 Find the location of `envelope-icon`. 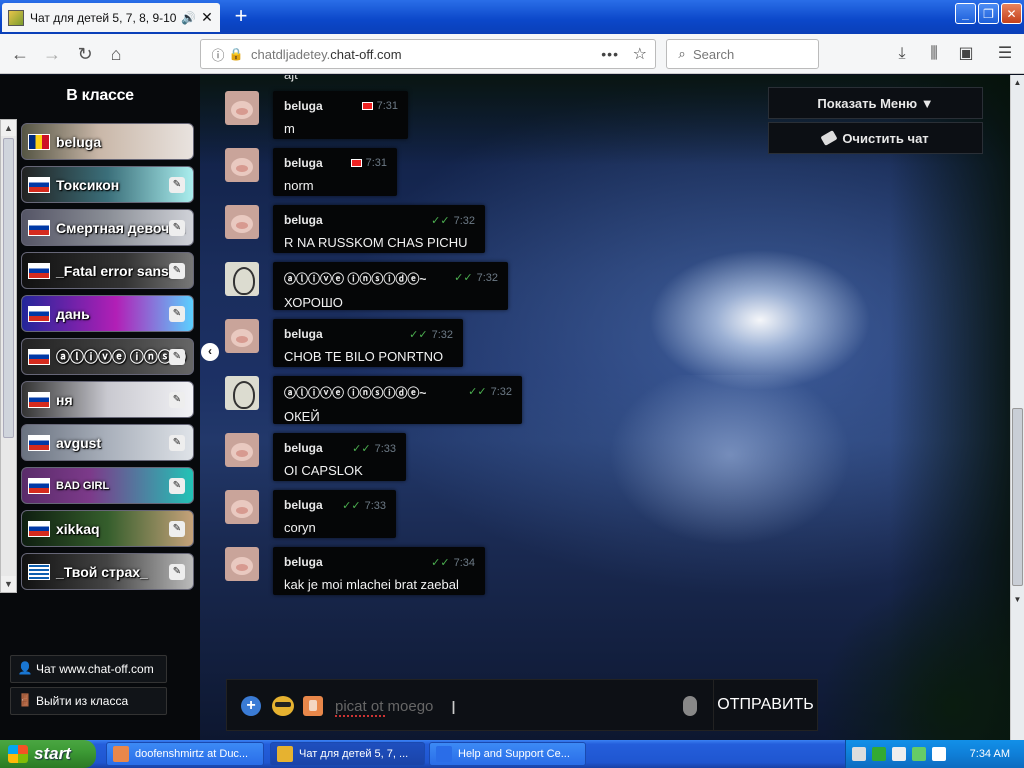

envelope-icon is located at coordinates (356, 163).